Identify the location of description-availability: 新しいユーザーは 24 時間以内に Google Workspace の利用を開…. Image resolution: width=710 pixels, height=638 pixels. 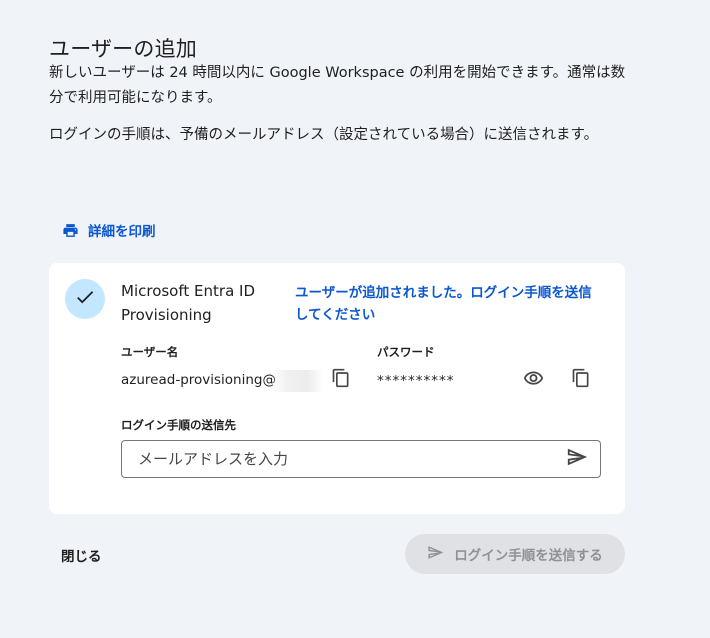
(337, 85).